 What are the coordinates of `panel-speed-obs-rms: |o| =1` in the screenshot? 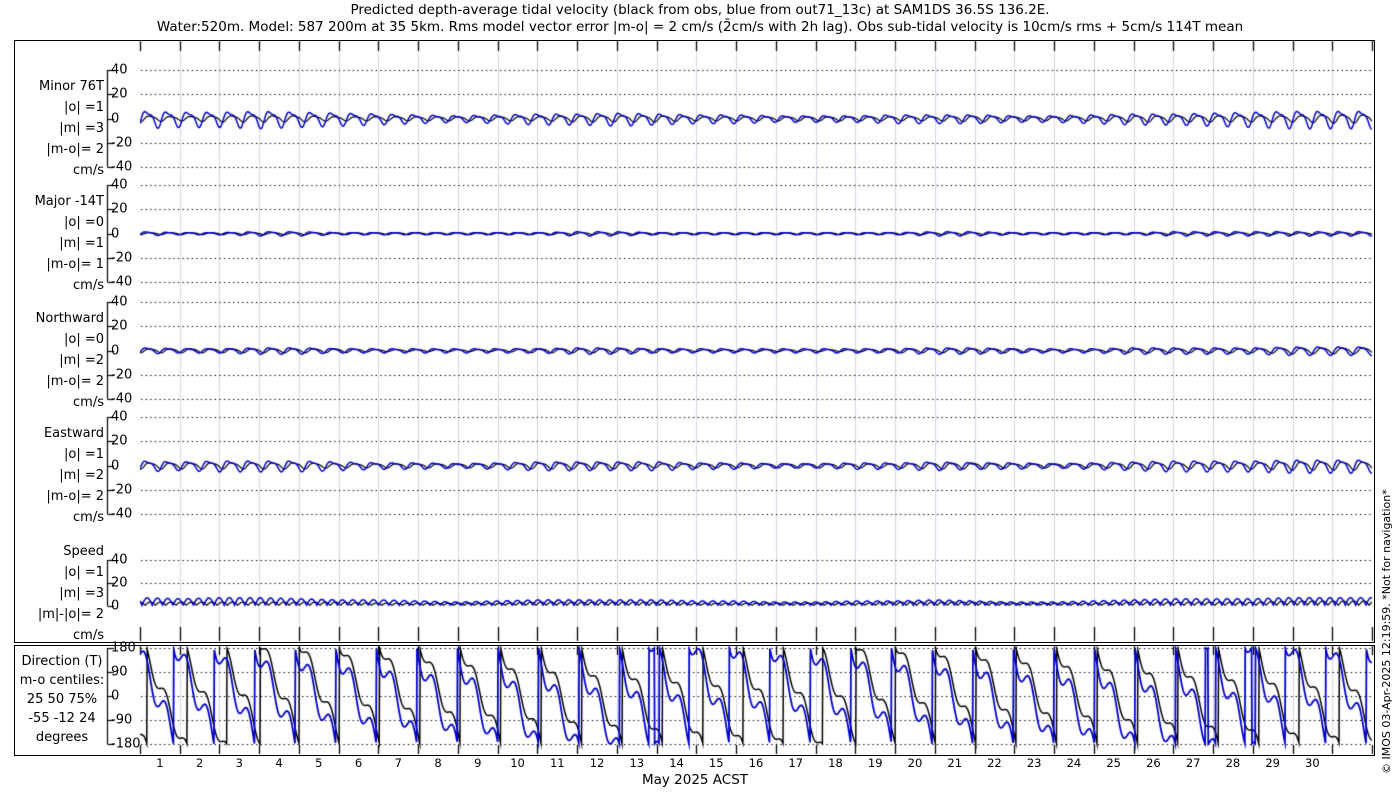 It's located at (83, 572).